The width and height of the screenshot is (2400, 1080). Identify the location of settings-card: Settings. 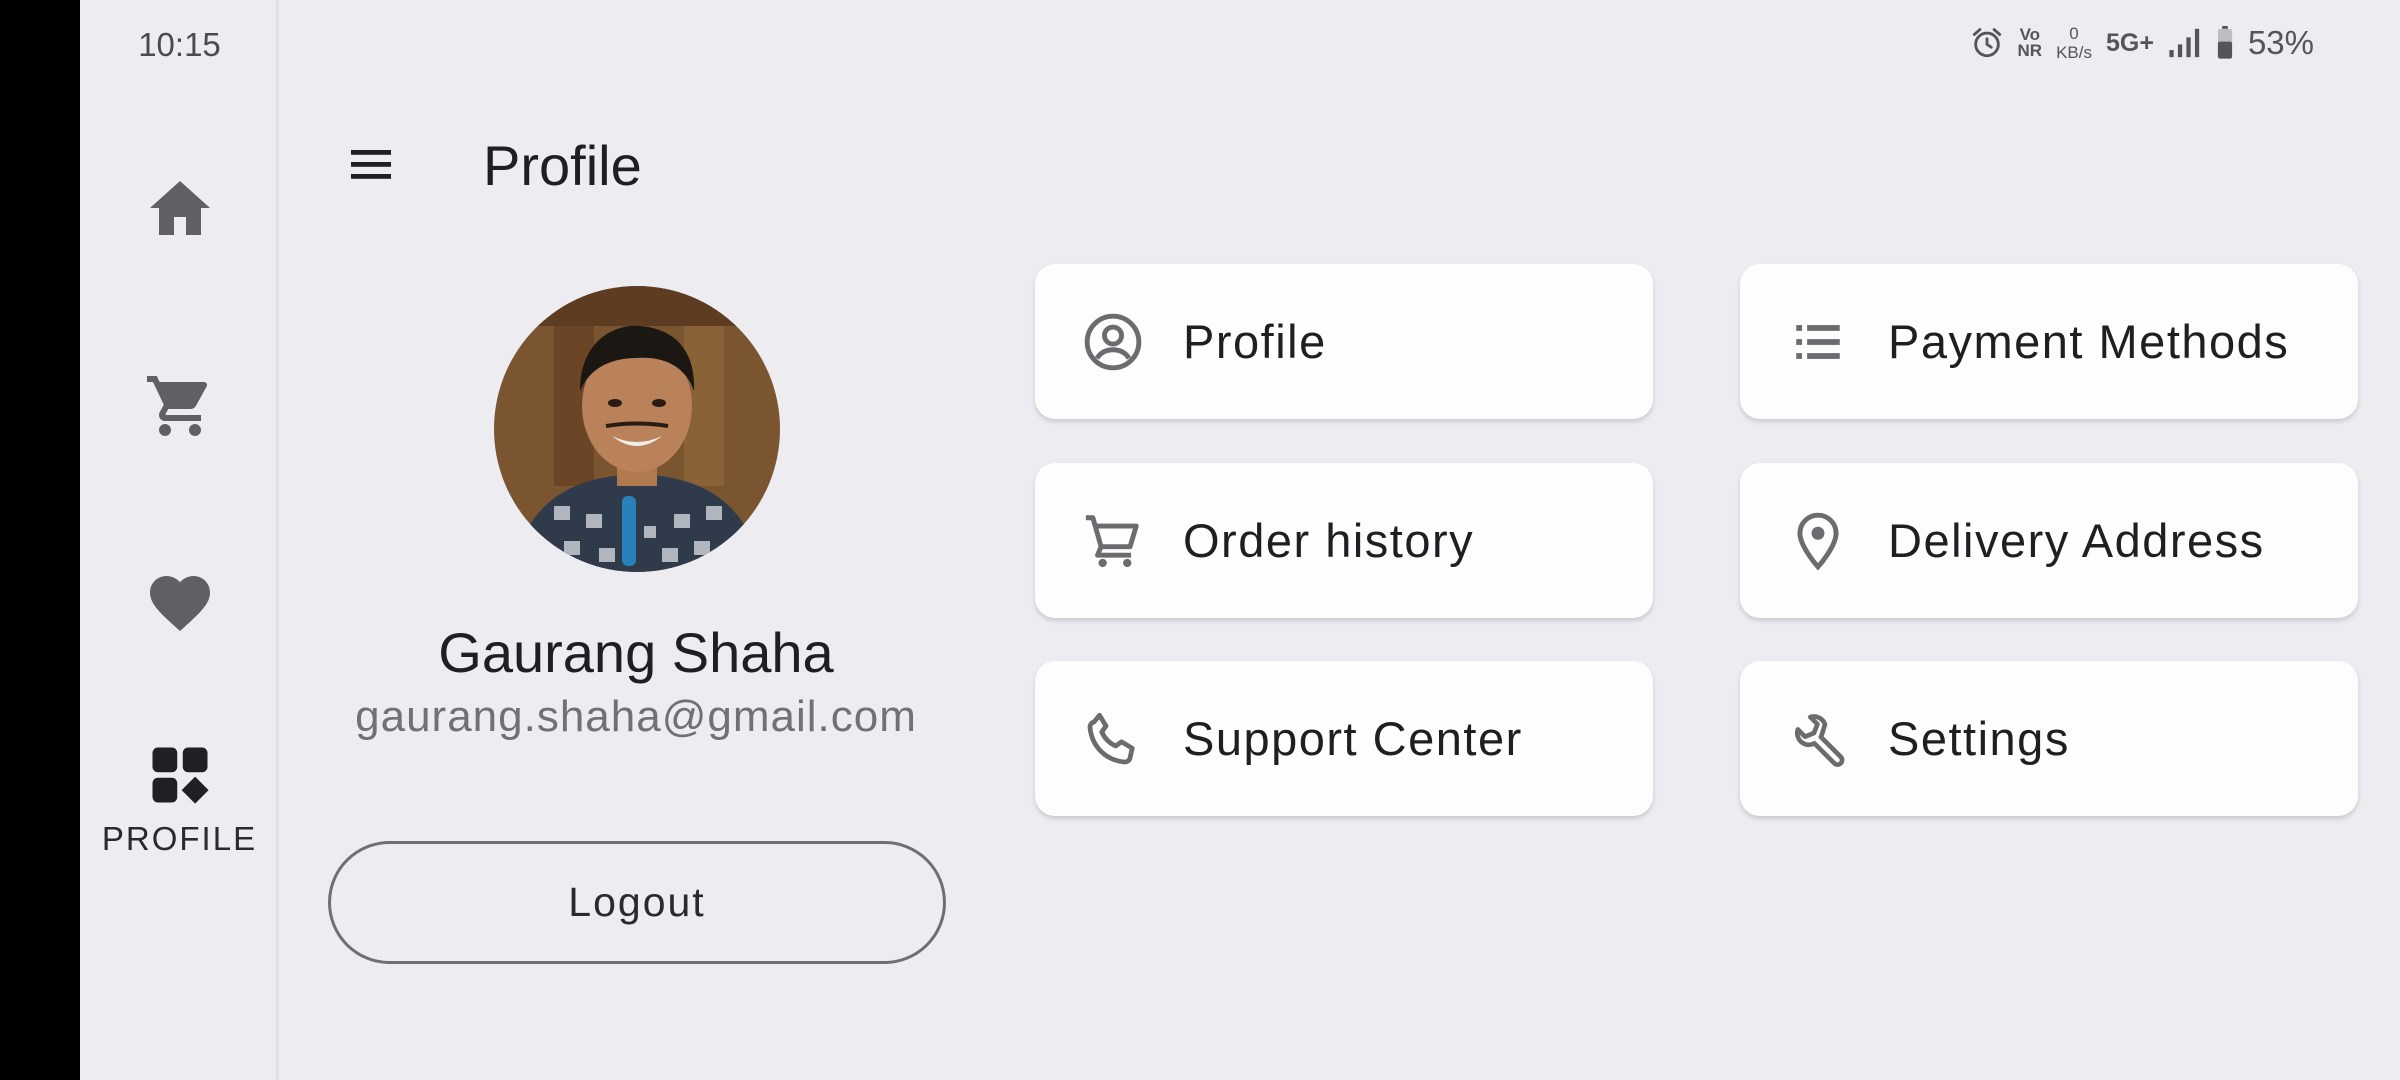
(2049, 738).